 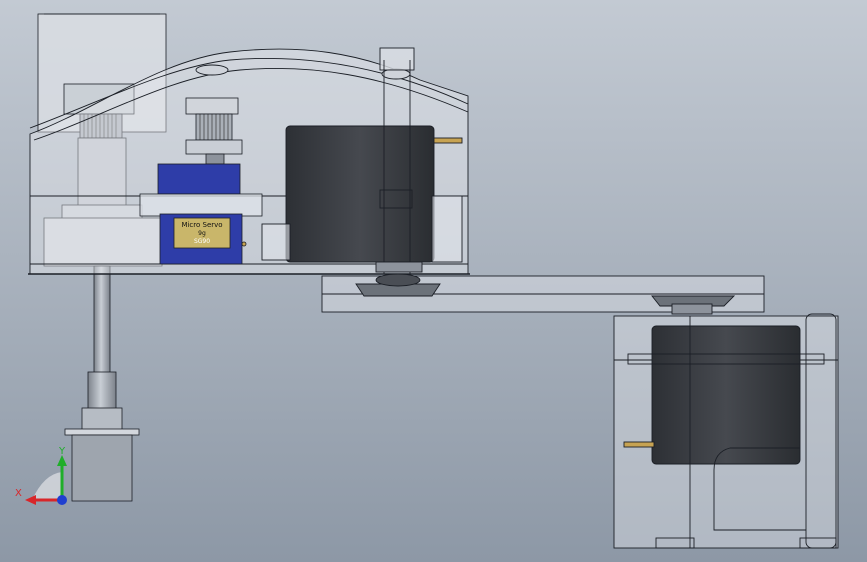 What do you see at coordinates (212, 70) in the screenshot?
I see `arc-bearing-left` at bounding box center [212, 70].